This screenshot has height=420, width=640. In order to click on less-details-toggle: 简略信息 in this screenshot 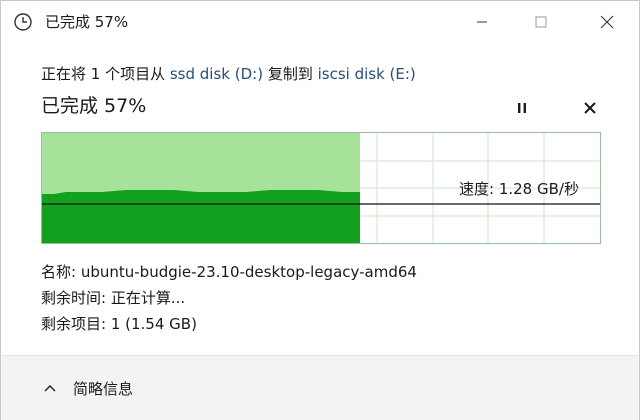, I will do `click(88, 389)`.